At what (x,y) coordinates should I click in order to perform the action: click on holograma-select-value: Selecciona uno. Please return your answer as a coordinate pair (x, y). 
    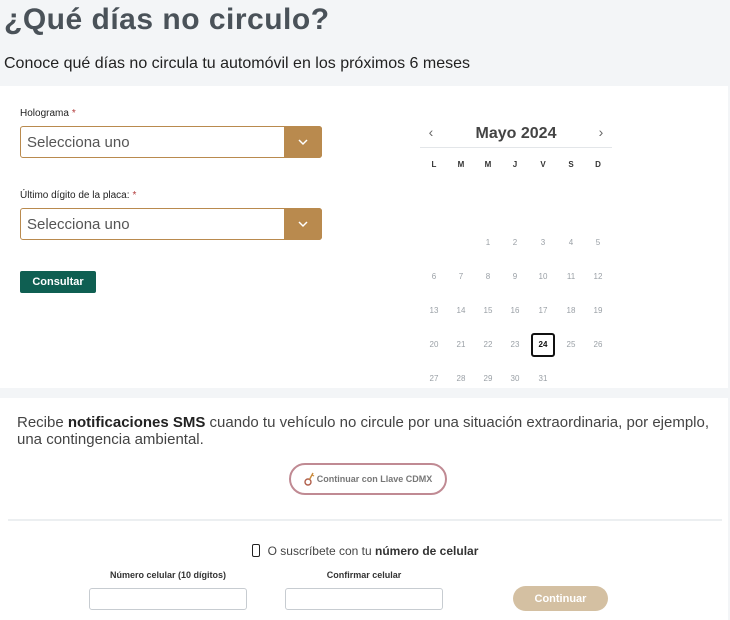
    Looking at the image, I should click on (78, 142).